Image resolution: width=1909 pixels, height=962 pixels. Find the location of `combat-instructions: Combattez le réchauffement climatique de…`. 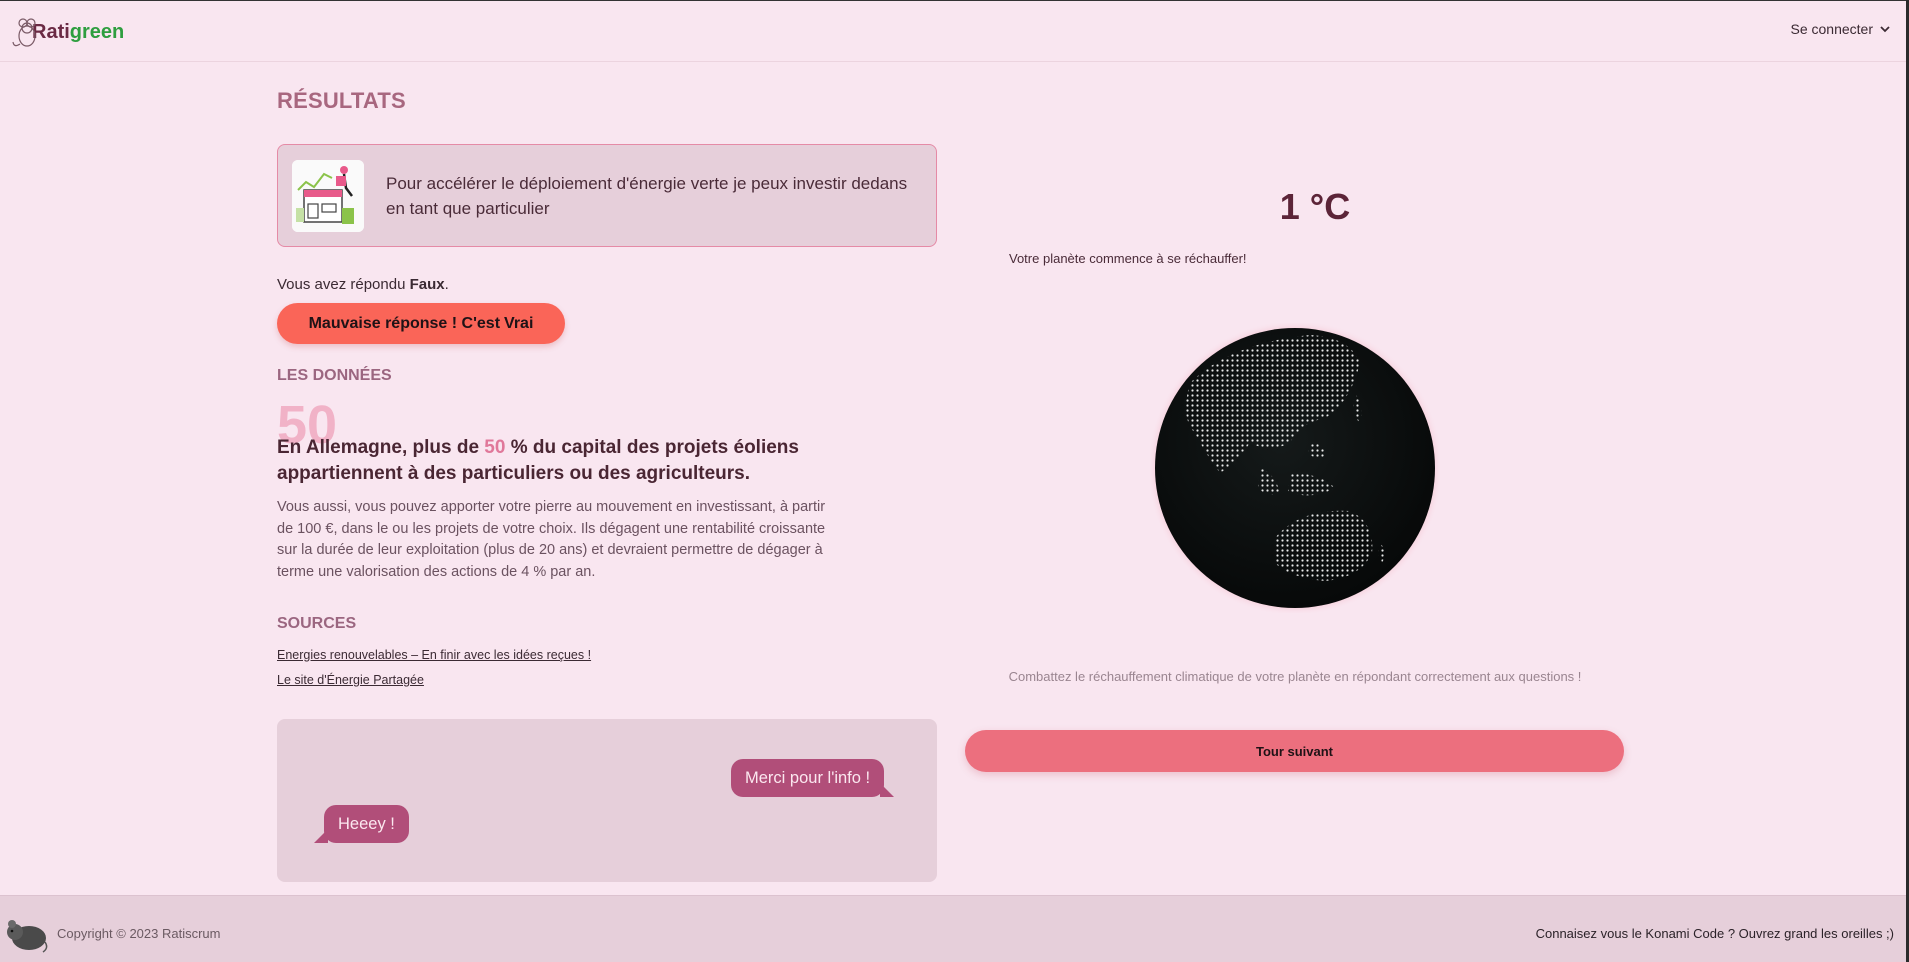

combat-instructions: Combattez le réchauffement climatique de… is located at coordinates (1295, 676).